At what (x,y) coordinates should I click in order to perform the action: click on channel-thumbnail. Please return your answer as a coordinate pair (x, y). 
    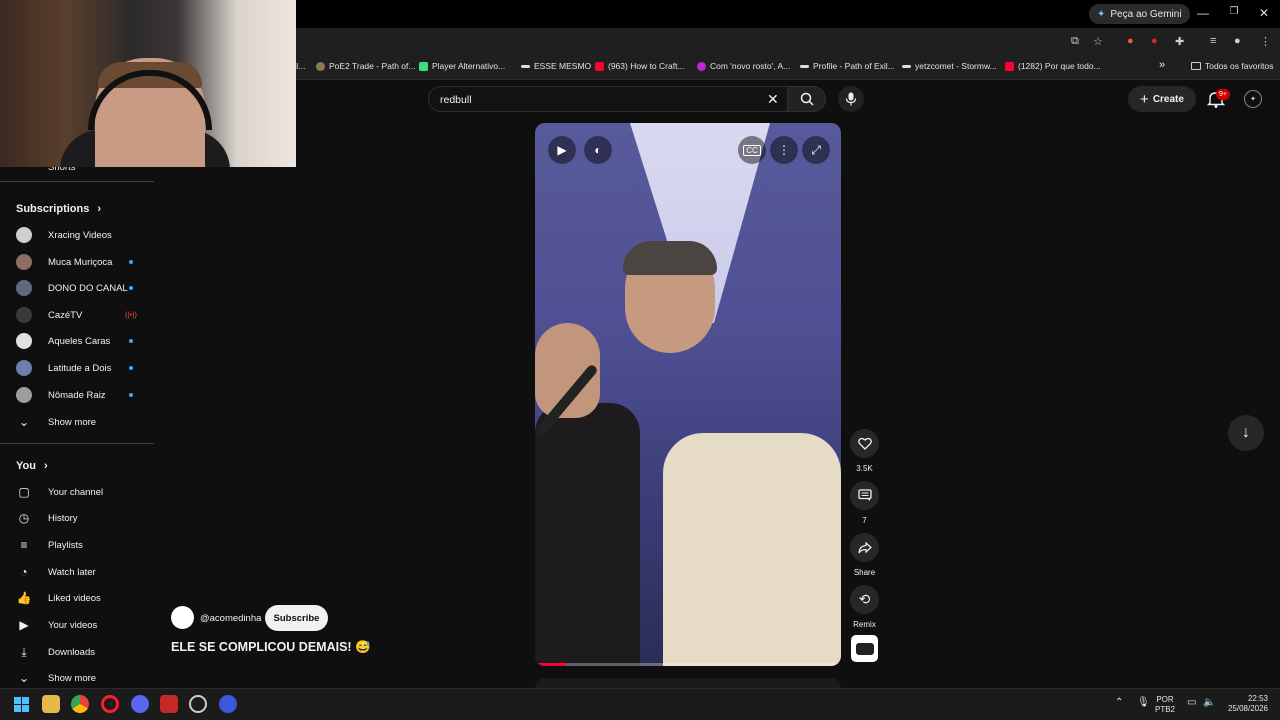
    Looking at the image, I should click on (864, 648).